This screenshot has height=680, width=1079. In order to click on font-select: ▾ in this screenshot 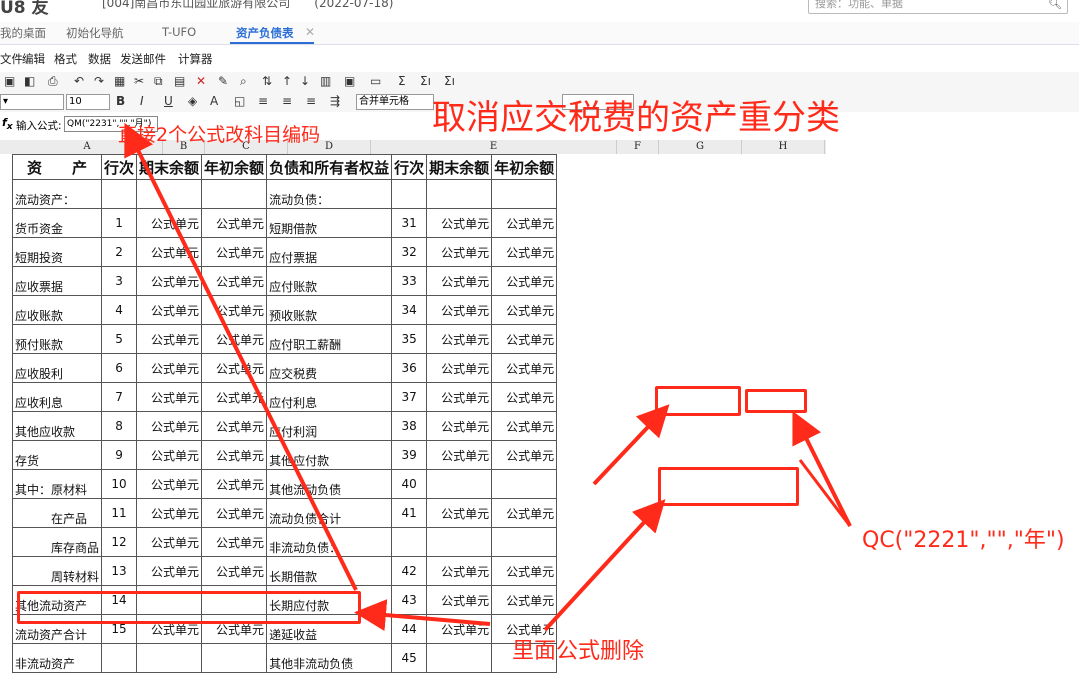, I will do `click(32, 102)`.